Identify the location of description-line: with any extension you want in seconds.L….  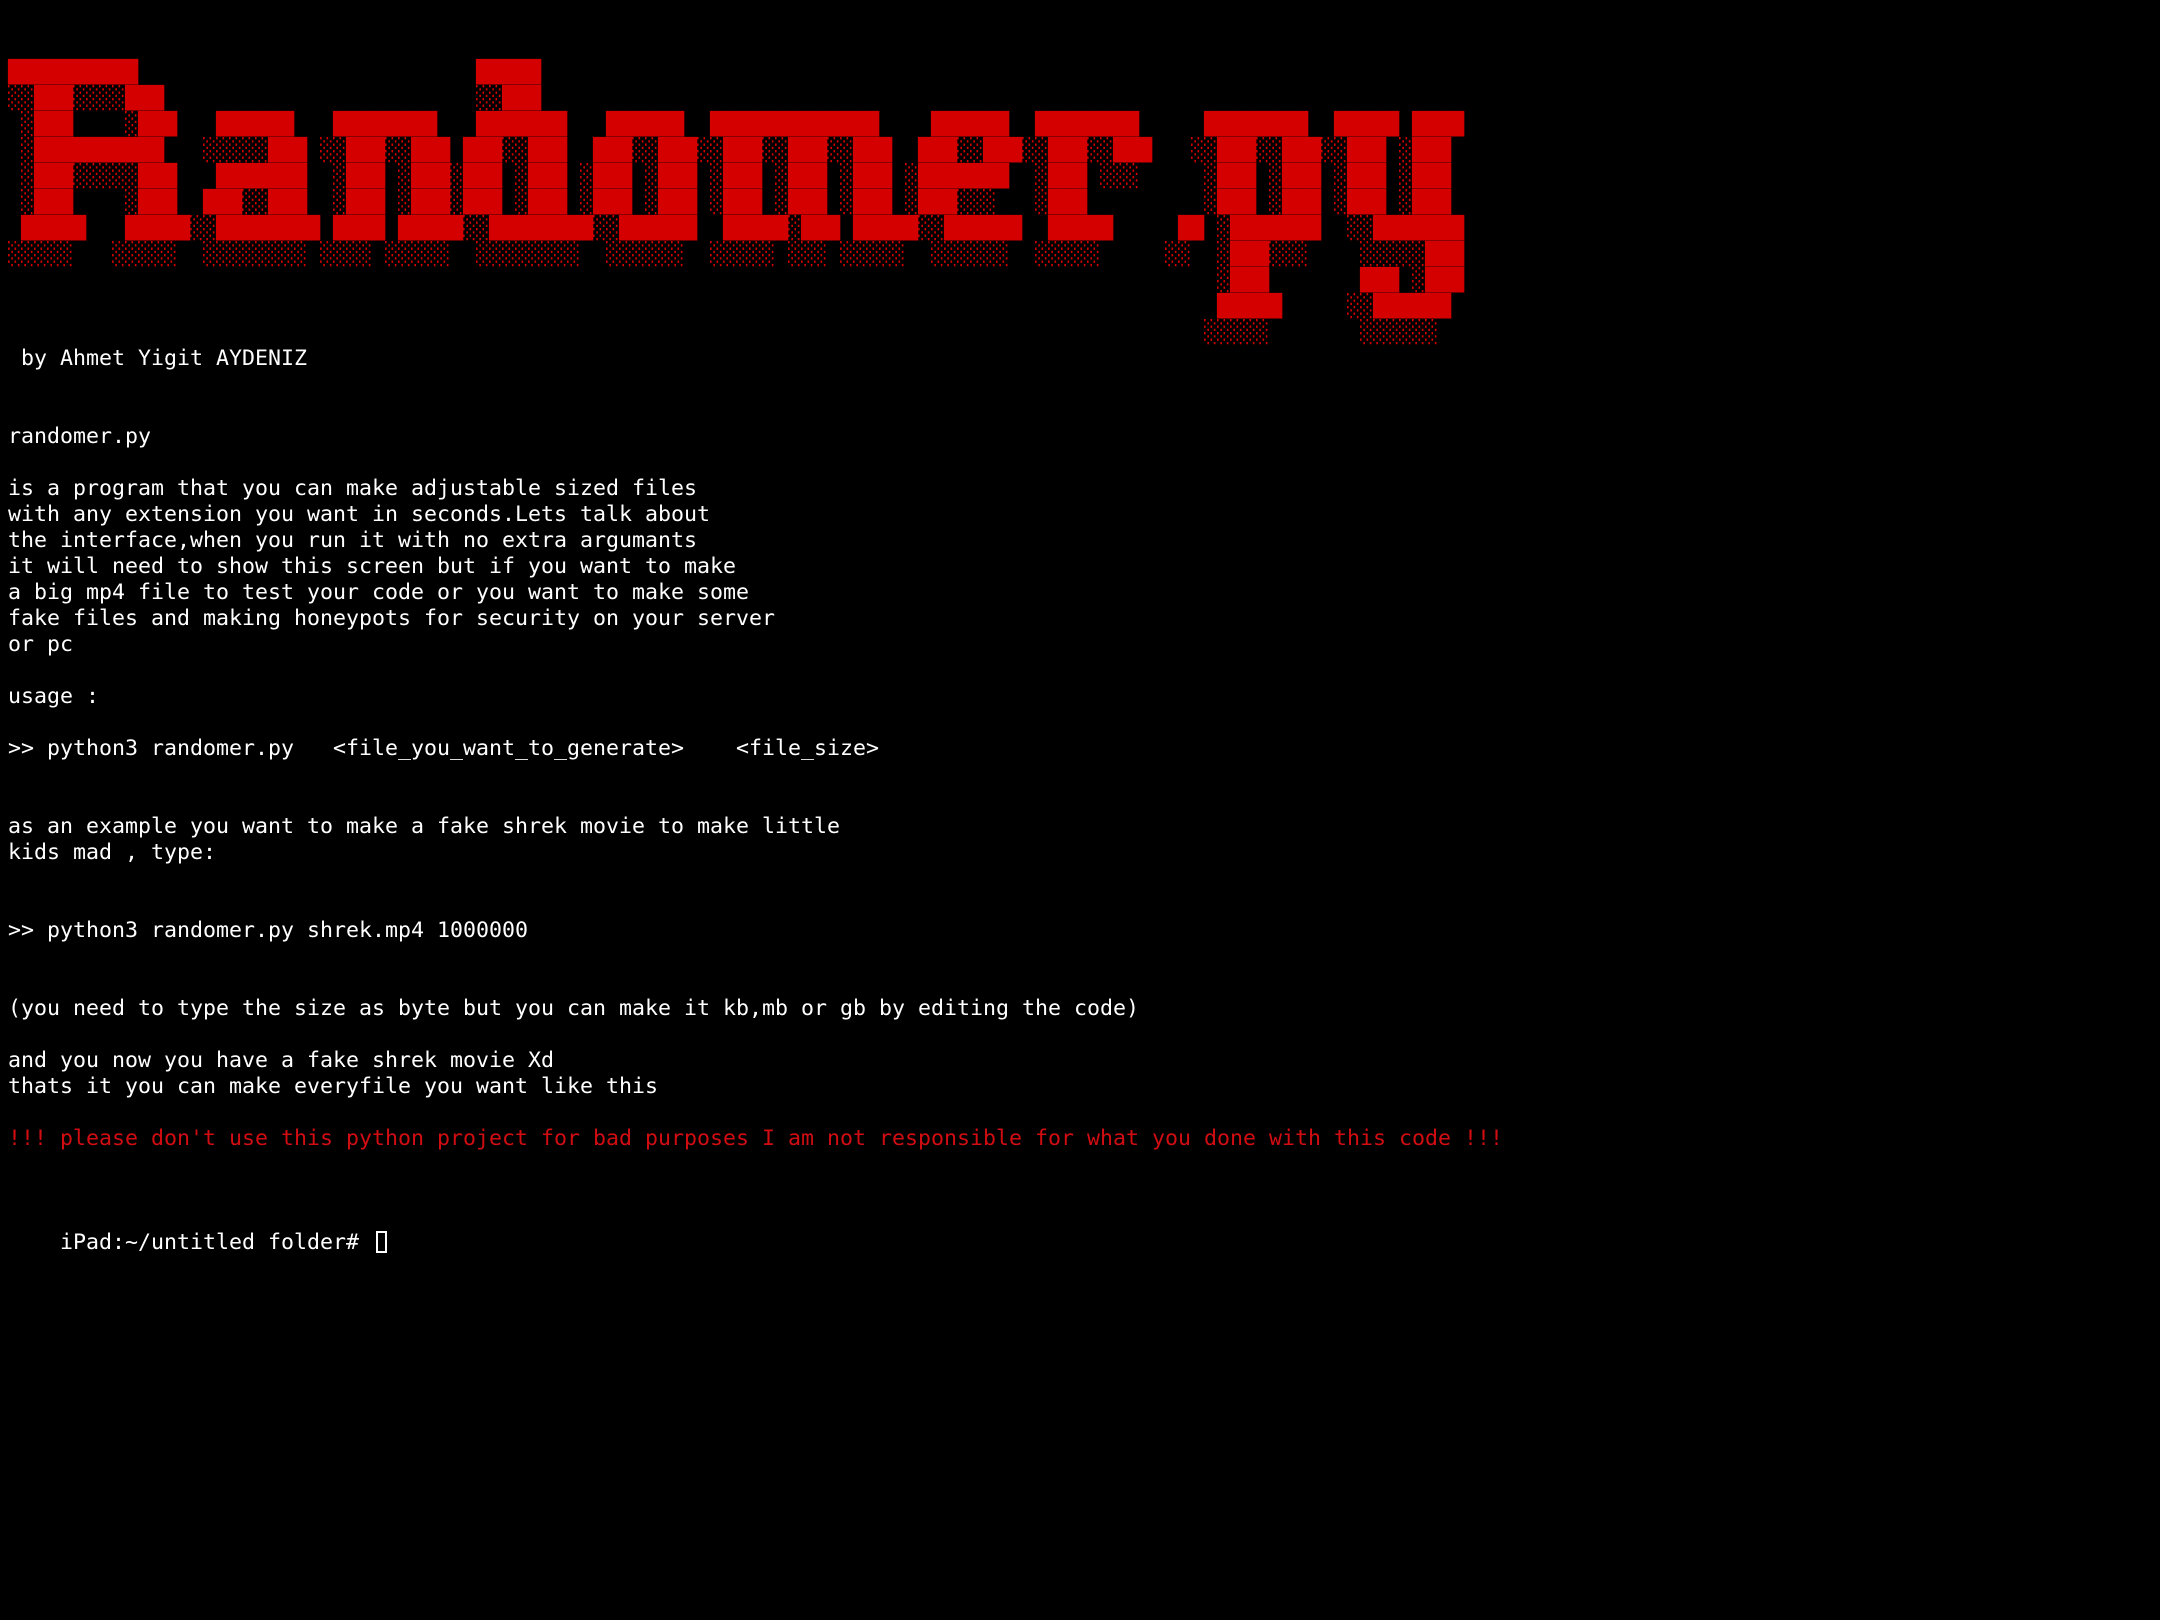
(359, 514).